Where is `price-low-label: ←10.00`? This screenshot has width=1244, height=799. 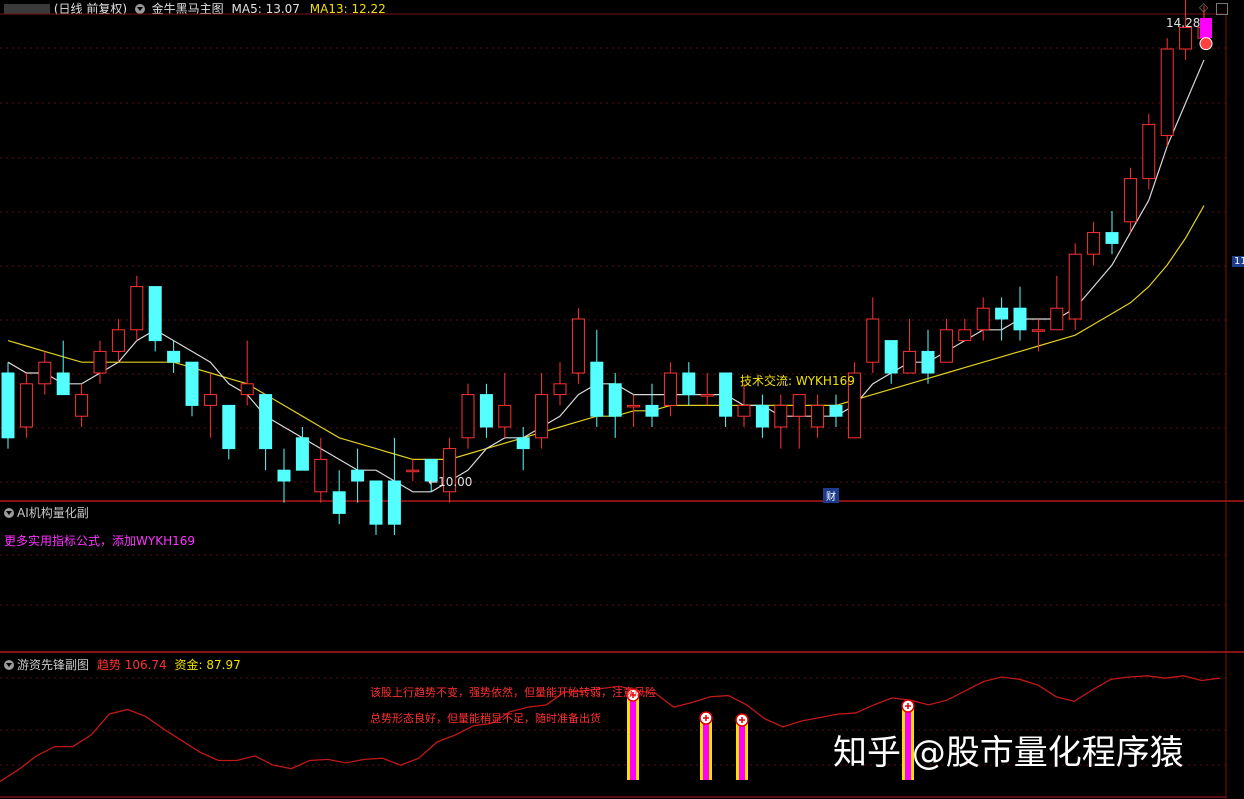 price-low-label: ←10.00 is located at coordinates (450, 482).